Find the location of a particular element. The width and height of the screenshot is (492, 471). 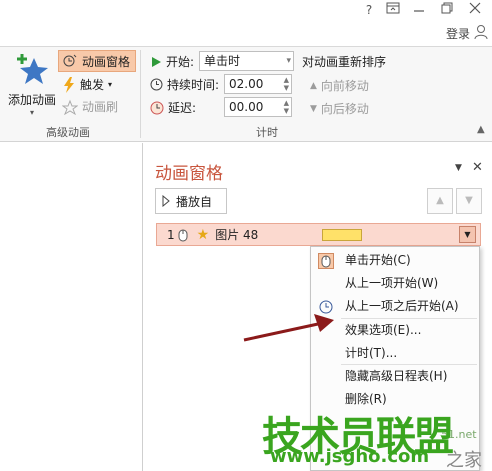

down-triangle-icon: ▼ is located at coordinates (313, 108).